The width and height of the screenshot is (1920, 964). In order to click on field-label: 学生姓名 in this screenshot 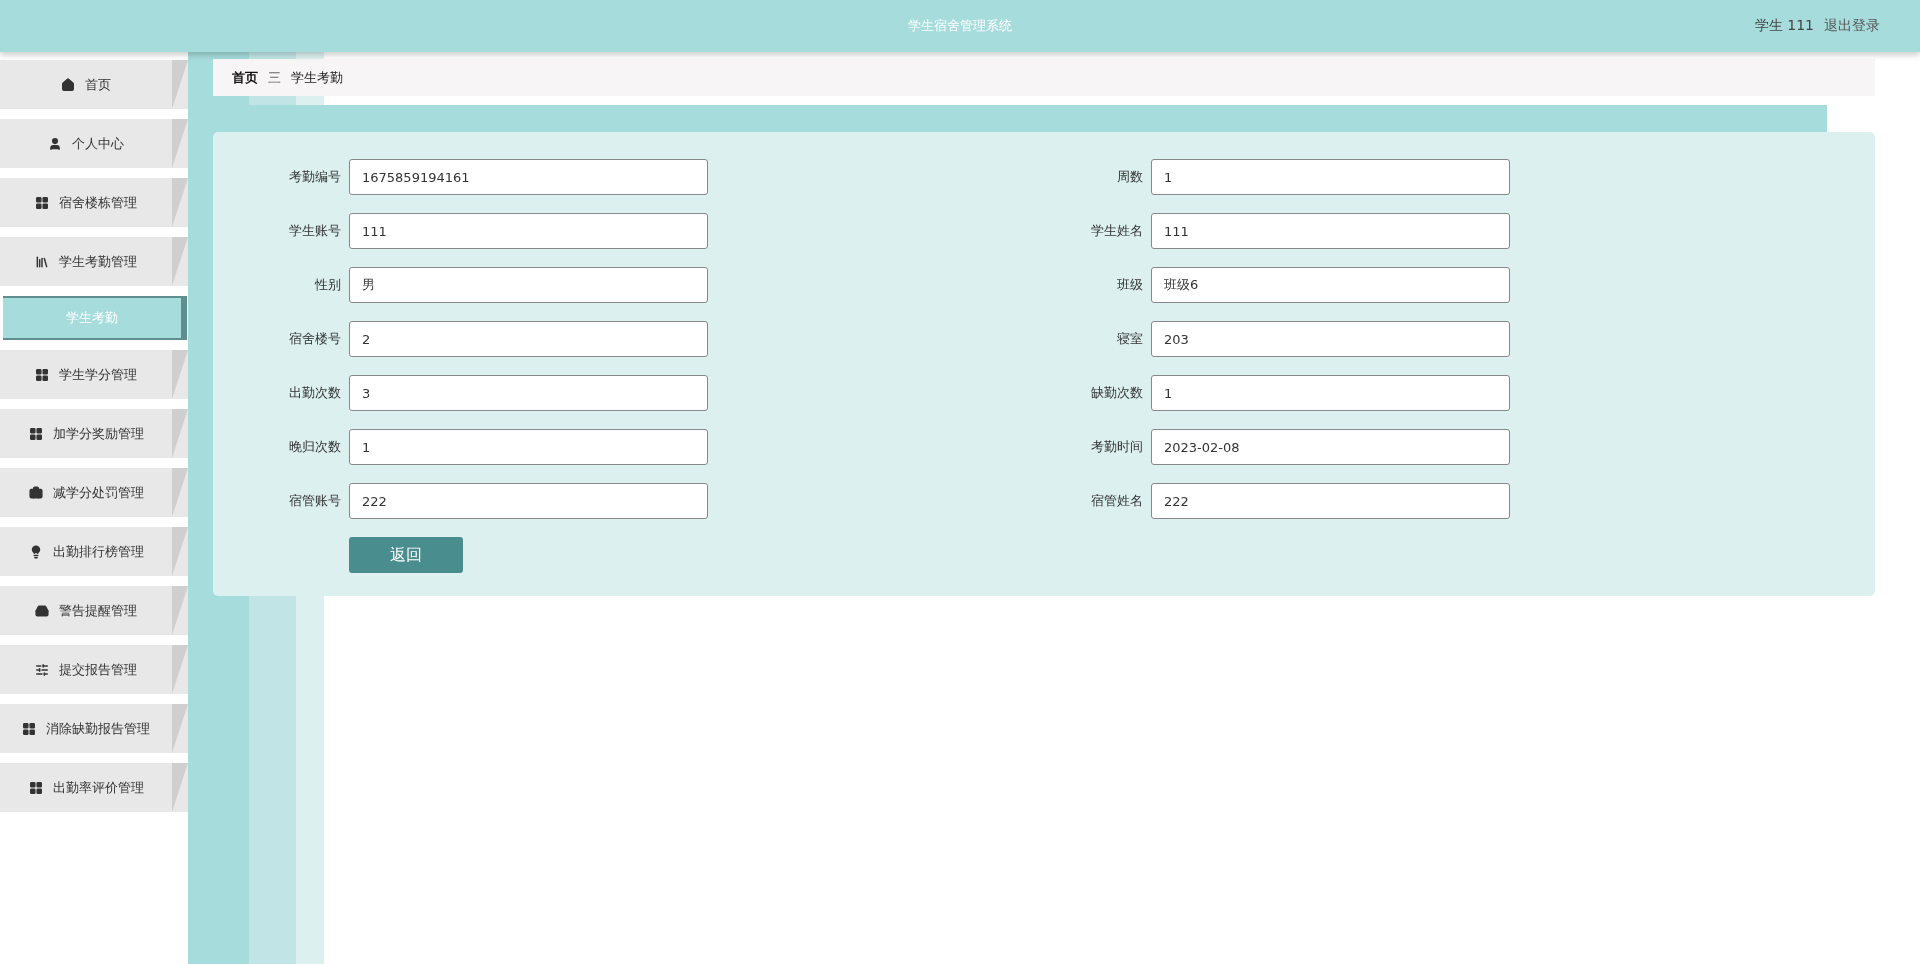, I will do `click(1116, 231)`.